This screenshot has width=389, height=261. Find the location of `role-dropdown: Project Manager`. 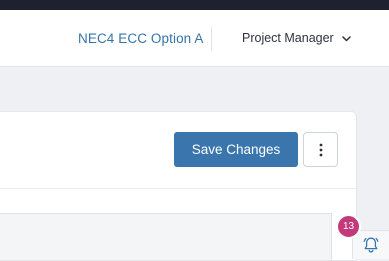

role-dropdown: Project Manager is located at coordinates (296, 38).